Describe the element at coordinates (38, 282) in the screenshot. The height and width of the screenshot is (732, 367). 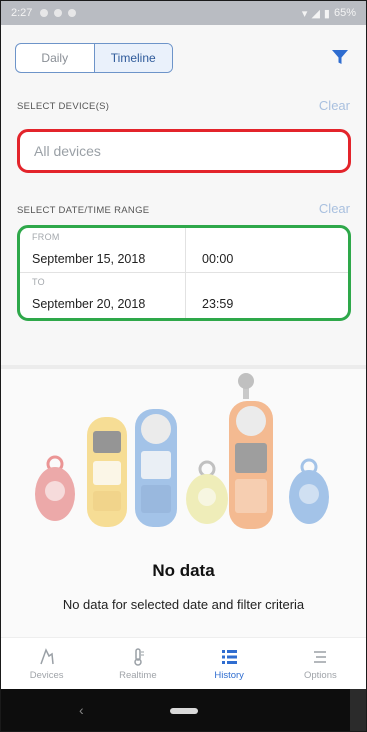
I see `to-caption: TO` at that location.